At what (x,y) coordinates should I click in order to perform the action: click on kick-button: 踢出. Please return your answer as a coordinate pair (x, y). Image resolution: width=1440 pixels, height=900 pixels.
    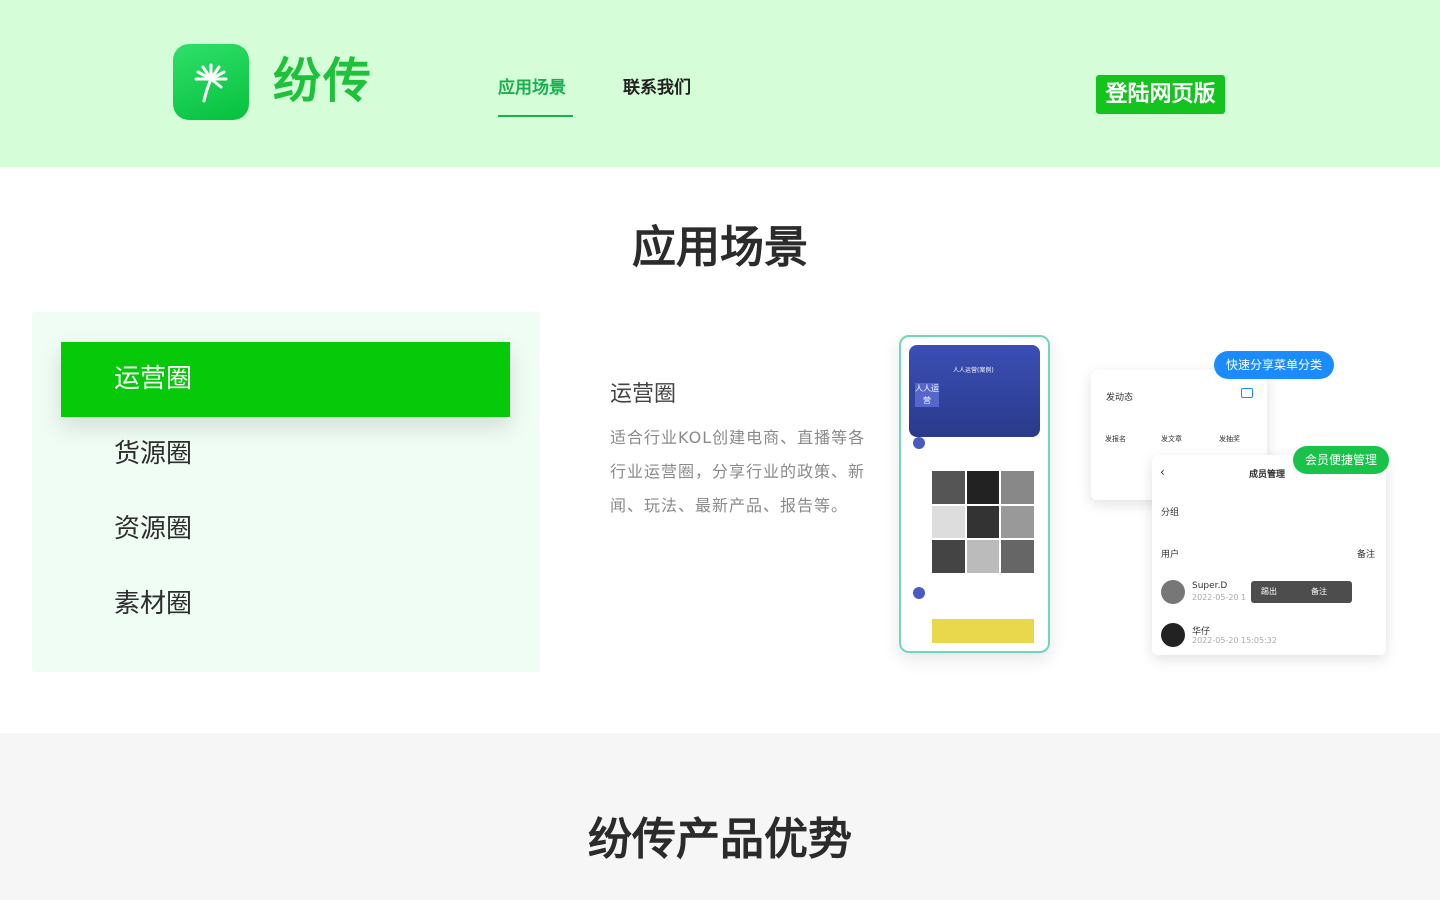
    Looking at the image, I should click on (1269, 591).